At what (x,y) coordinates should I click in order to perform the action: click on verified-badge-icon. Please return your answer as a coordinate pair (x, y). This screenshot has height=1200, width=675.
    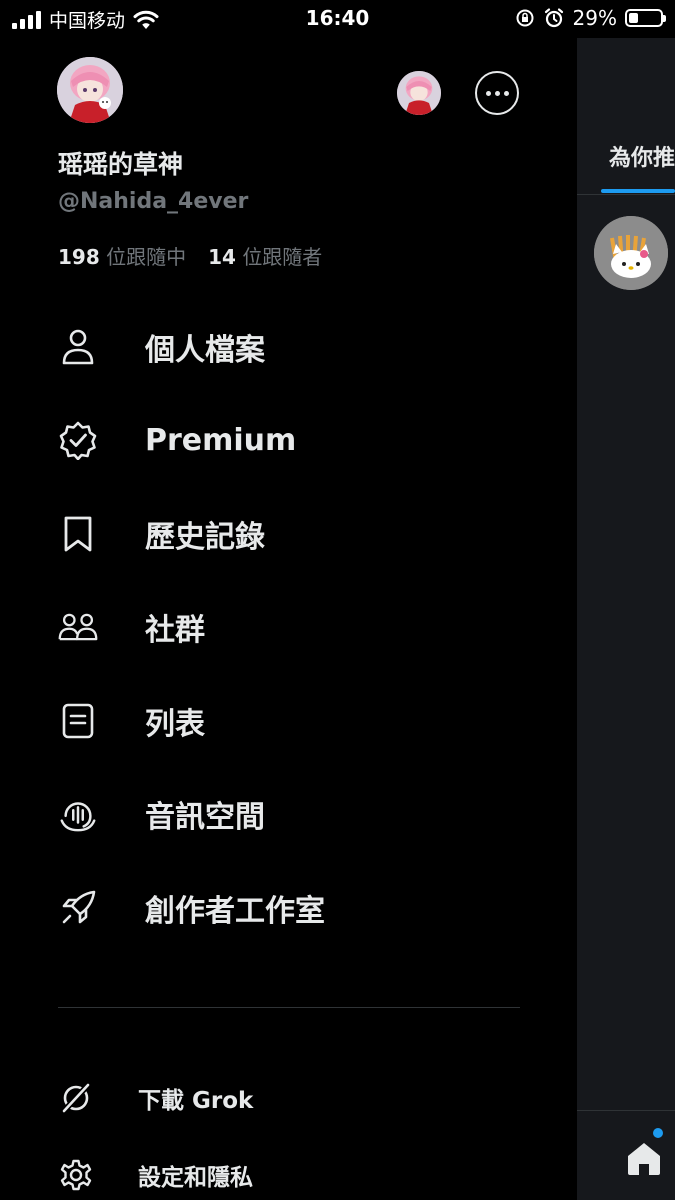
    Looking at the image, I should click on (78, 440).